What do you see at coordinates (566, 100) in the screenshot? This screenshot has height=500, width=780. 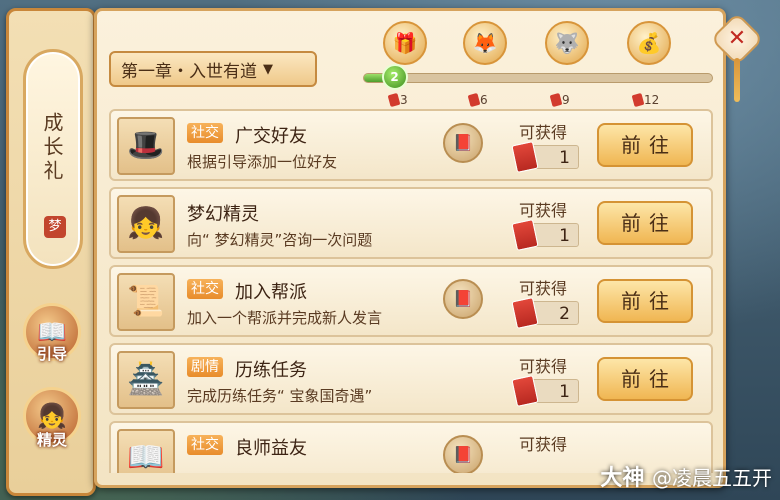 I see `milestone-count: 9` at bounding box center [566, 100].